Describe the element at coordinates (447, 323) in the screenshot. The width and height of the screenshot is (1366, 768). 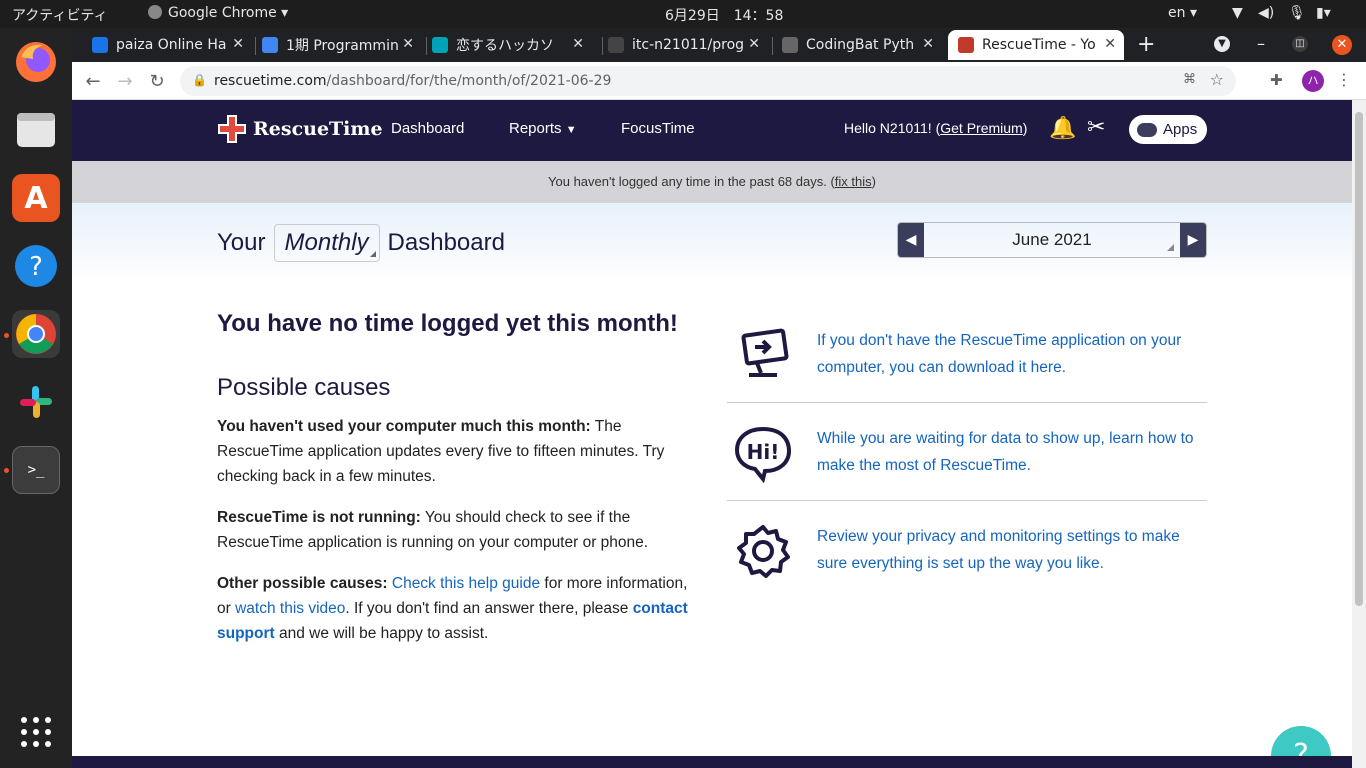
I see `no-time-headline: You have no time logged yet this month!` at that location.